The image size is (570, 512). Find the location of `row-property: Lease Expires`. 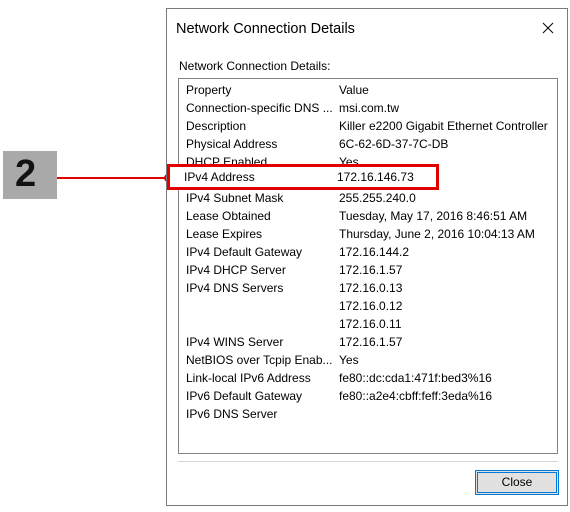

row-property: Lease Expires is located at coordinates (224, 234).